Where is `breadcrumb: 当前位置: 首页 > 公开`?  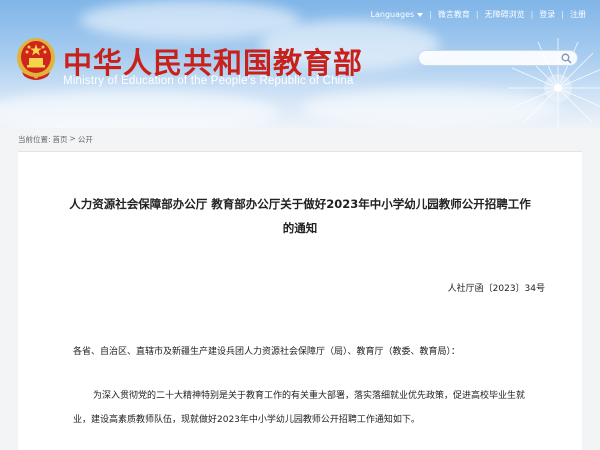 breadcrumb: 当前位置: 首页 > 公开 is located at coordinates (55, 139).